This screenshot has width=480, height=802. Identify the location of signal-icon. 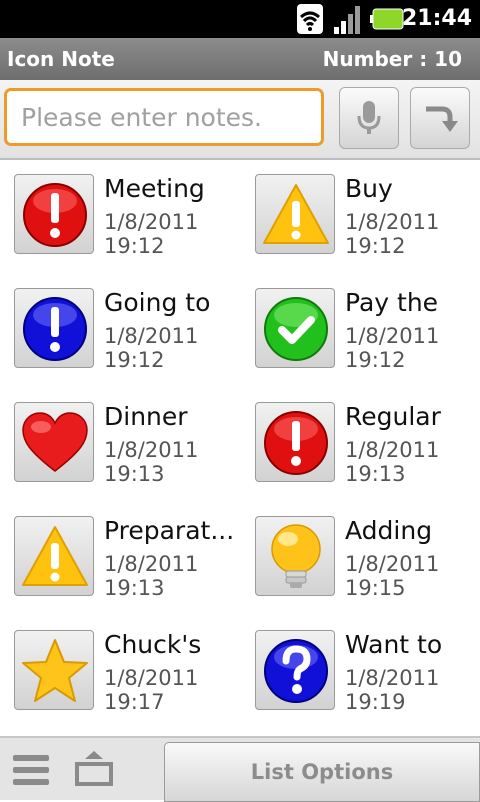
(347, 20).